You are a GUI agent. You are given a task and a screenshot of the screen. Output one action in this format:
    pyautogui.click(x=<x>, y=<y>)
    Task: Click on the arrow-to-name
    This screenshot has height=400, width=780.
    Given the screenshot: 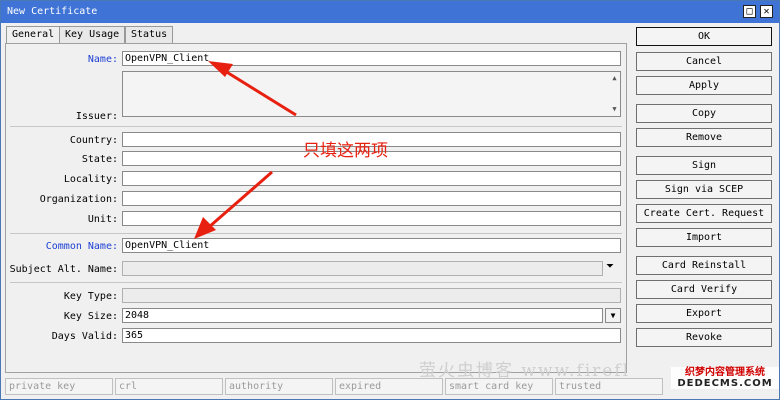 What is the action you would take?
    pyautogui.click(x=252, y=89)
    